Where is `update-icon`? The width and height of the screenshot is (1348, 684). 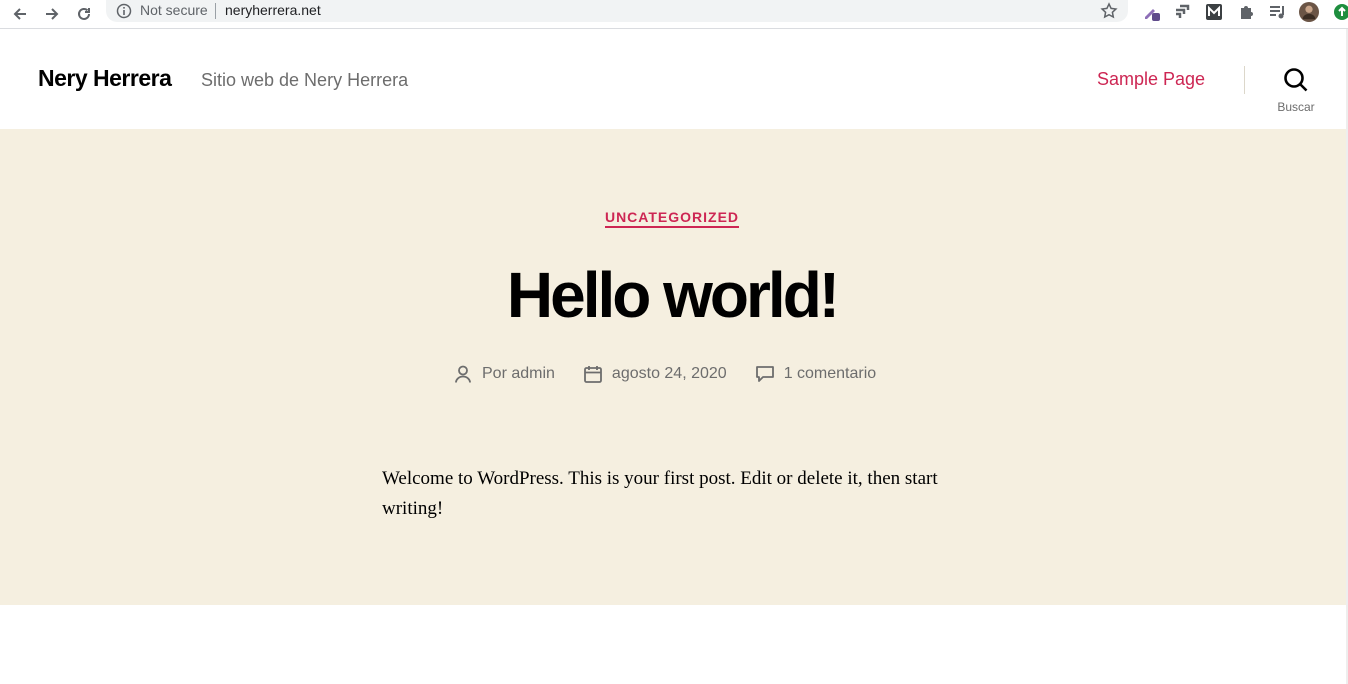 update-icon is located at coordinates (1340, 12).